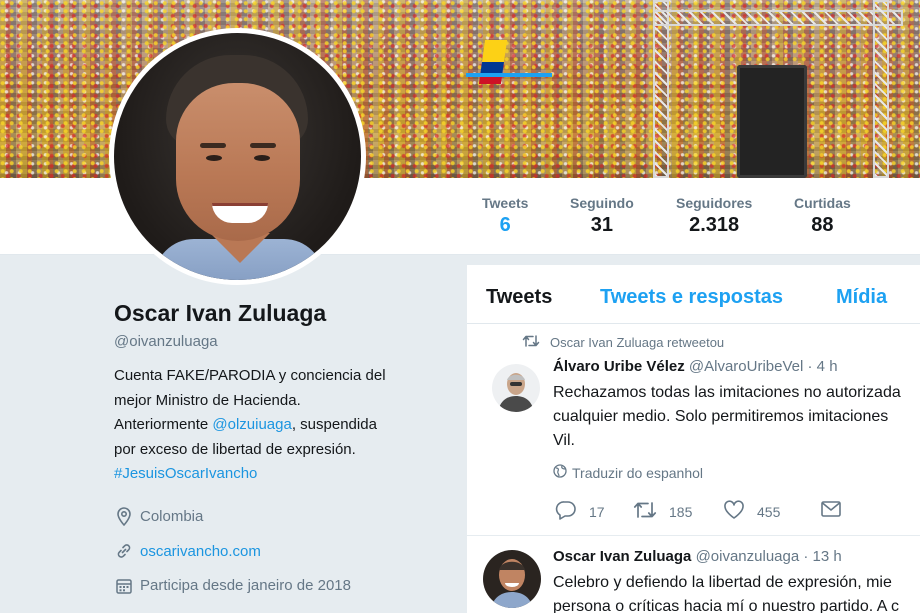  I want to click on stat-following: Seguindo 31, so click(602, 216).